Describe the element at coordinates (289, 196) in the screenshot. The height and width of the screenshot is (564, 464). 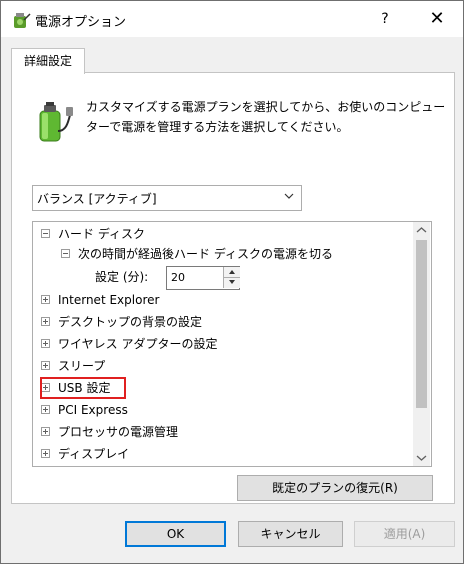
I see `chevron-down-icon` at that location.